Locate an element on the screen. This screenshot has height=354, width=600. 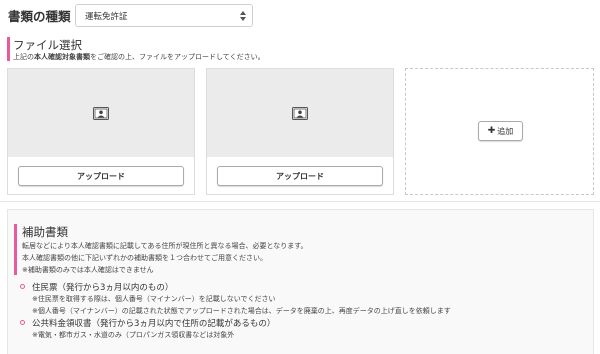
upload-button-1: アップロード is located at coordinates (101, 176).